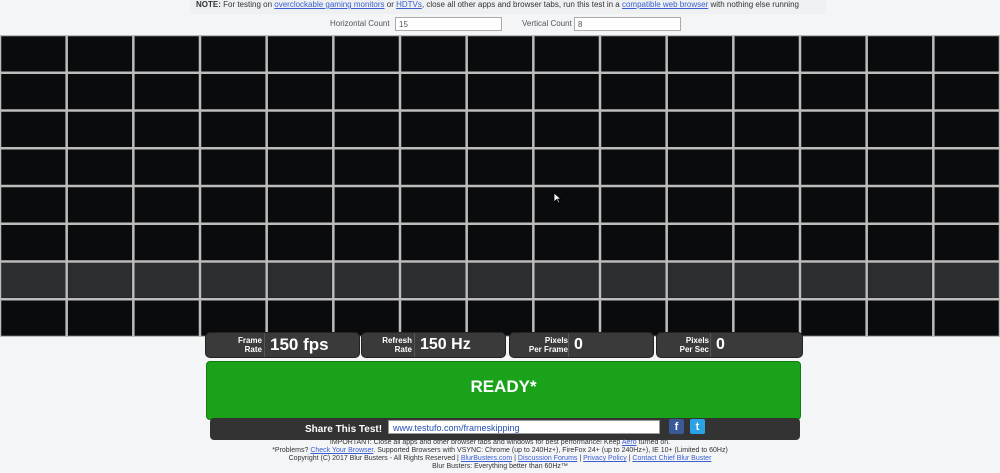  Describe the element at coordinates (548, 458) in the screenshot. I see `discussion-forums-link: Discussion Forums` at that location.